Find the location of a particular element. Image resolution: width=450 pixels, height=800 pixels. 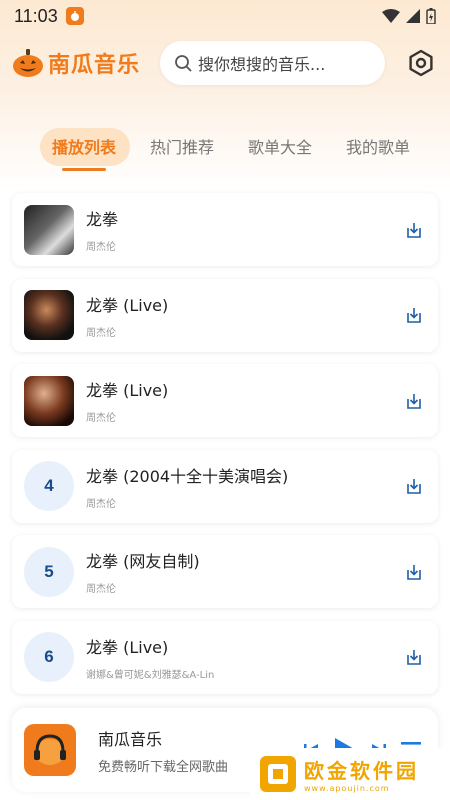

status-icons is located at coordinates (409, 16).